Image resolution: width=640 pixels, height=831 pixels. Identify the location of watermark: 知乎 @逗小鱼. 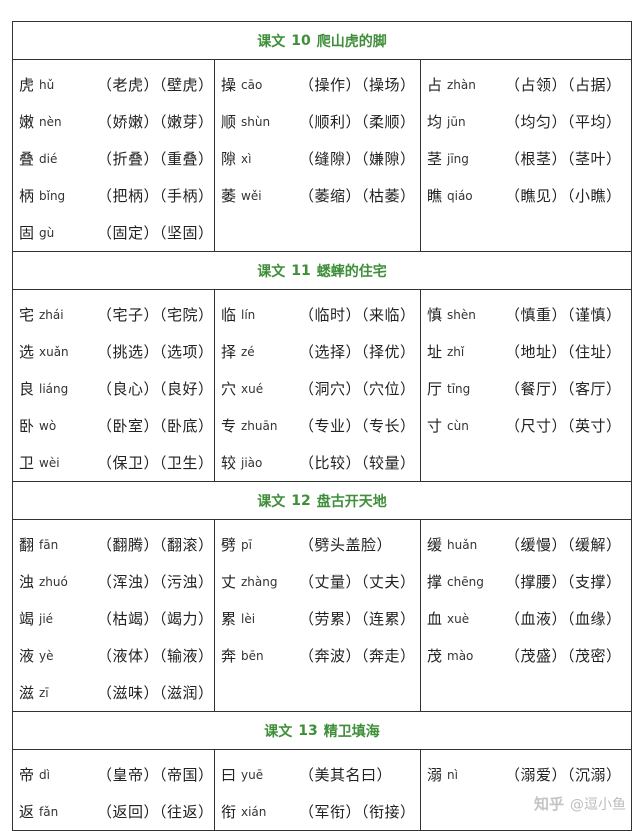
(580, 803).